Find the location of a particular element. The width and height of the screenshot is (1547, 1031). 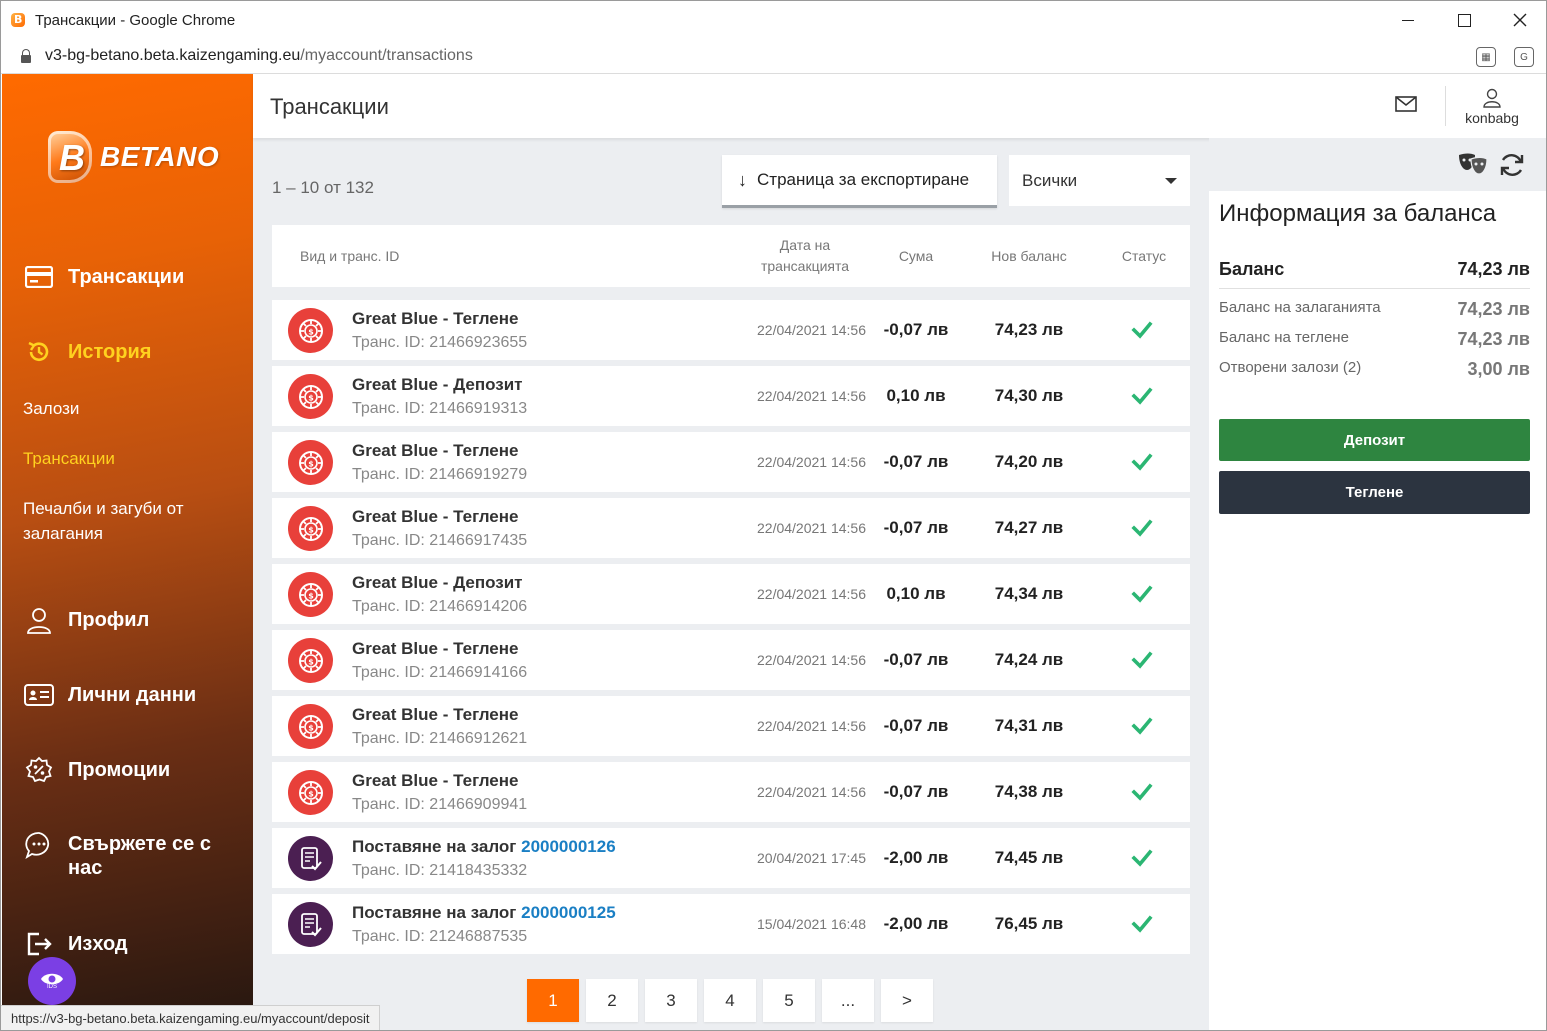

nav-personal-data: Лични данни is located at coordinates (110, 695).